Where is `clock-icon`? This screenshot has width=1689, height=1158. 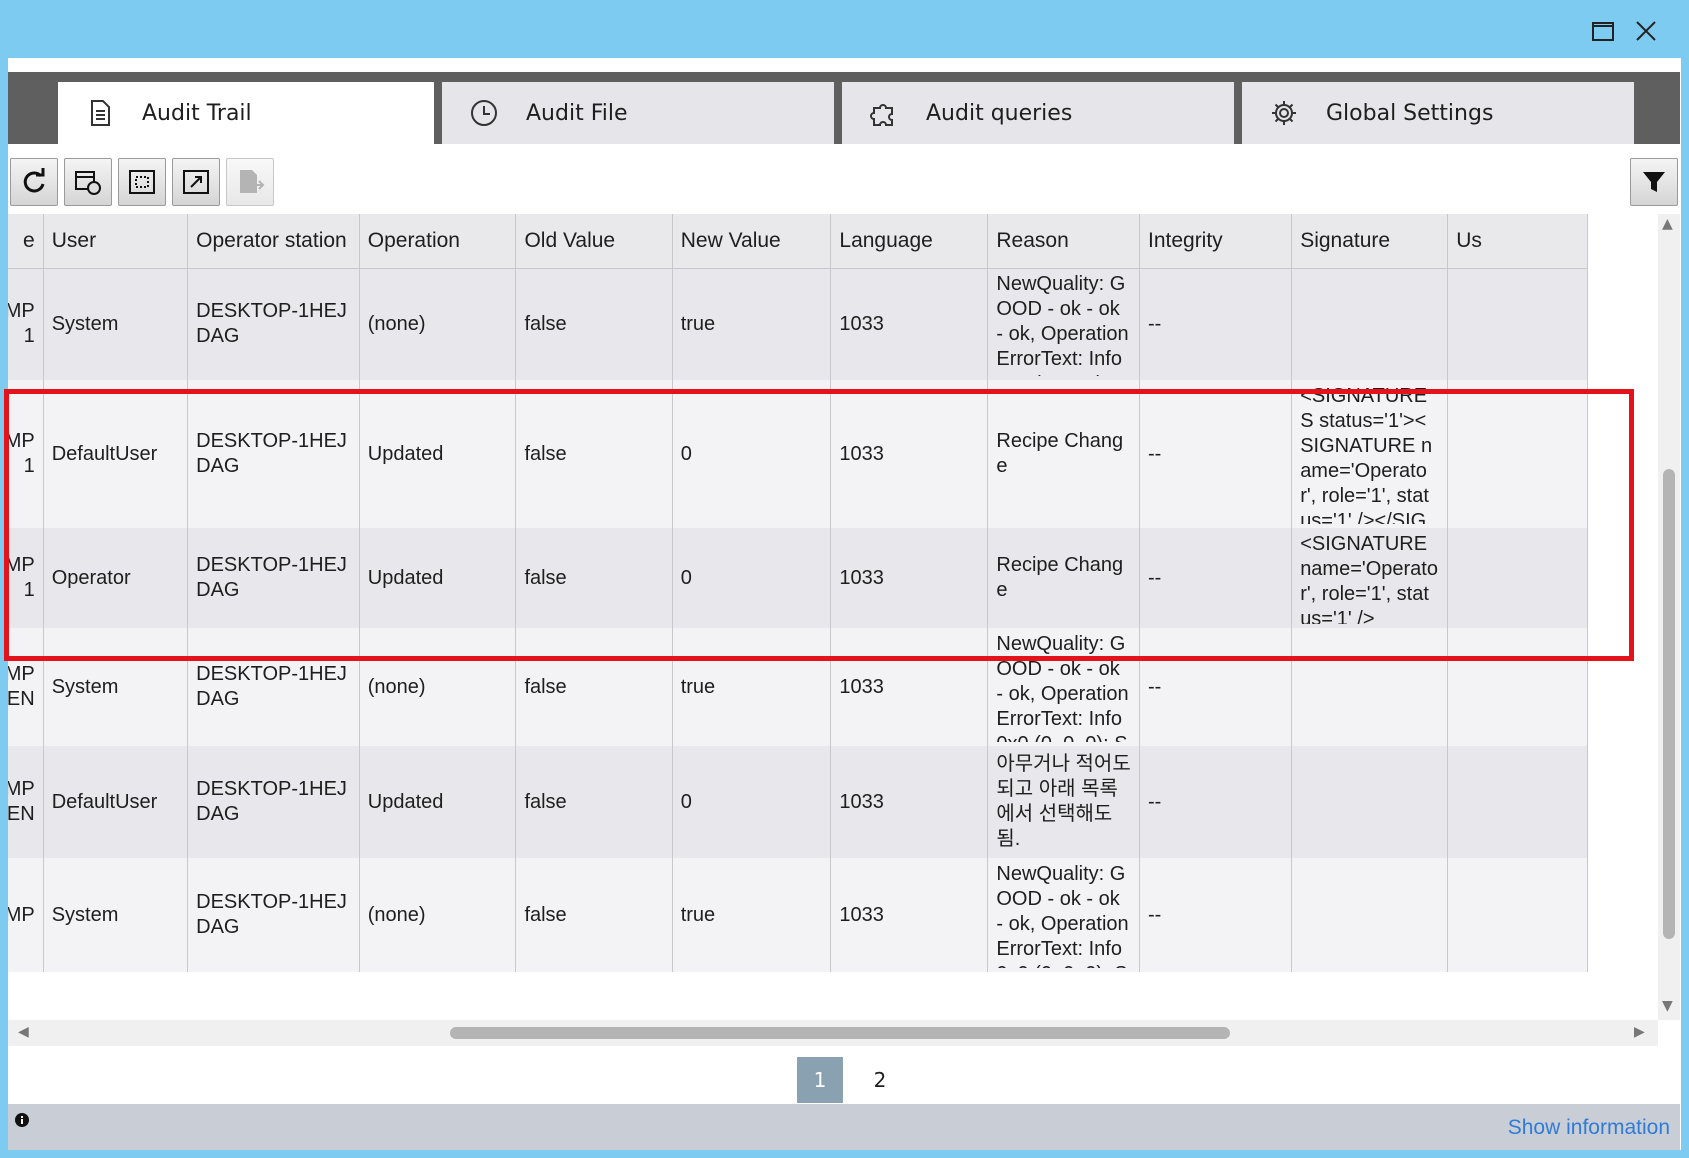 clock-icon is located at coordinates (484, 113).